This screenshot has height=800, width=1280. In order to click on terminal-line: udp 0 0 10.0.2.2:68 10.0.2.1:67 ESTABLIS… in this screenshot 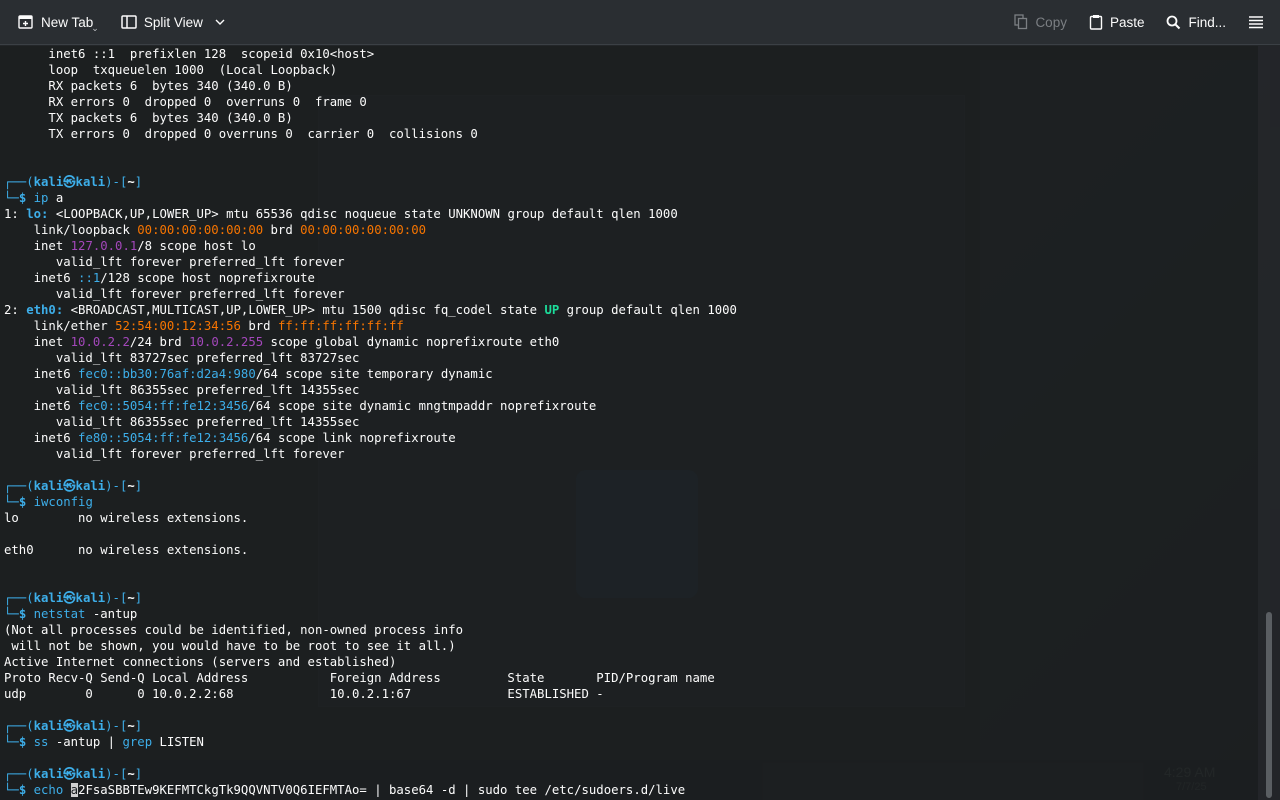, I will do `click(629, 694)`.